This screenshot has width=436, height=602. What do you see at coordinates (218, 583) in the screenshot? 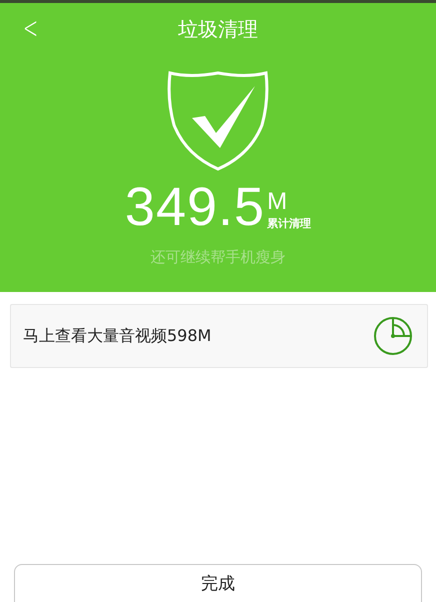
I see `done-button: 完成` at bounding box center [218, 583].